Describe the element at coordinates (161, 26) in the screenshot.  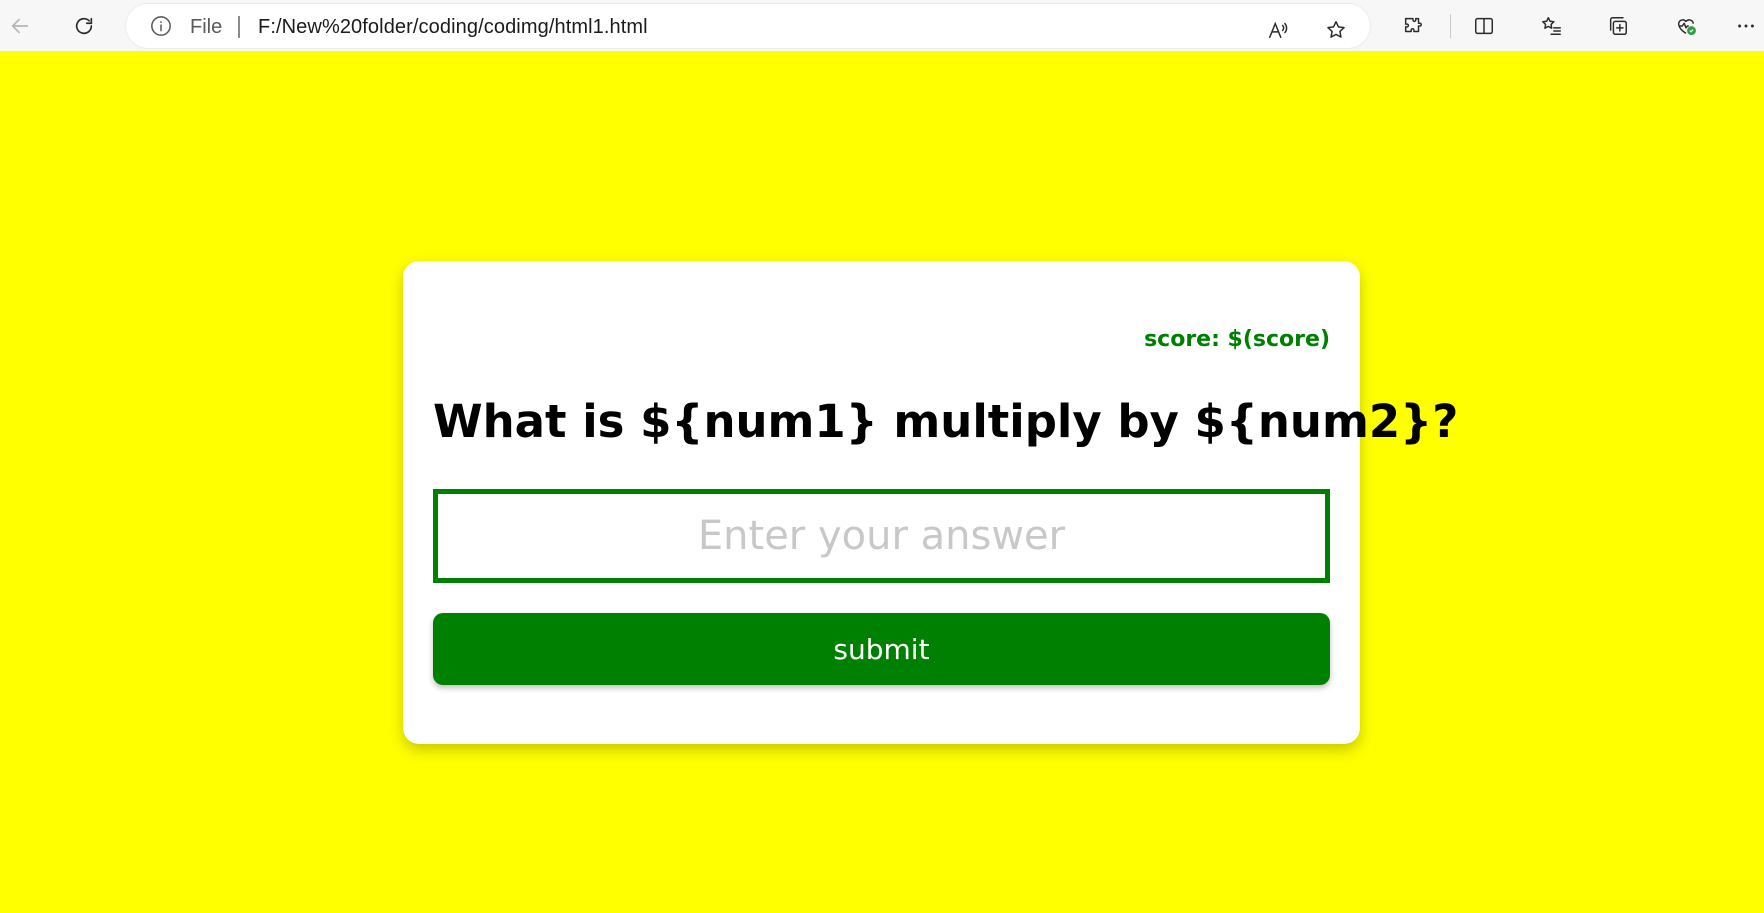
I see `info-icon` at that location.